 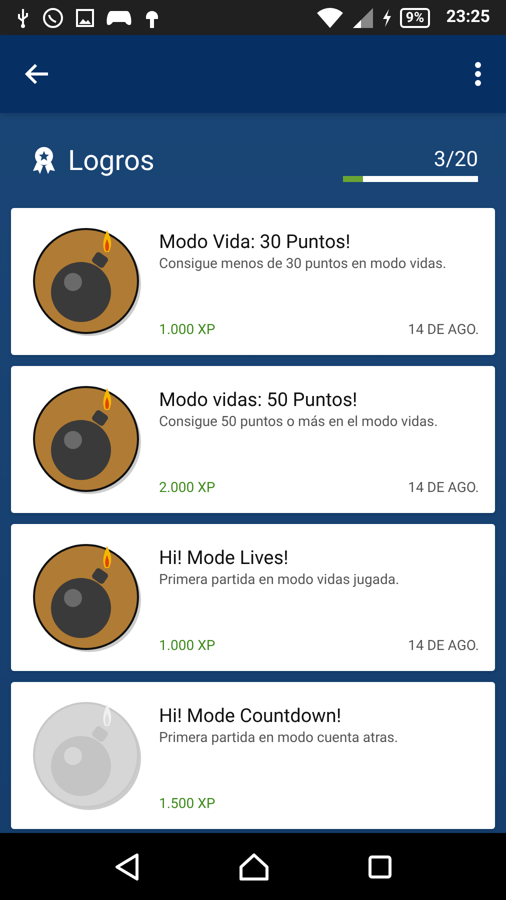 What do you see at coordinates (387, 17) in the screenshot?
I see `charging-icon` at bounding box center [387, 17].